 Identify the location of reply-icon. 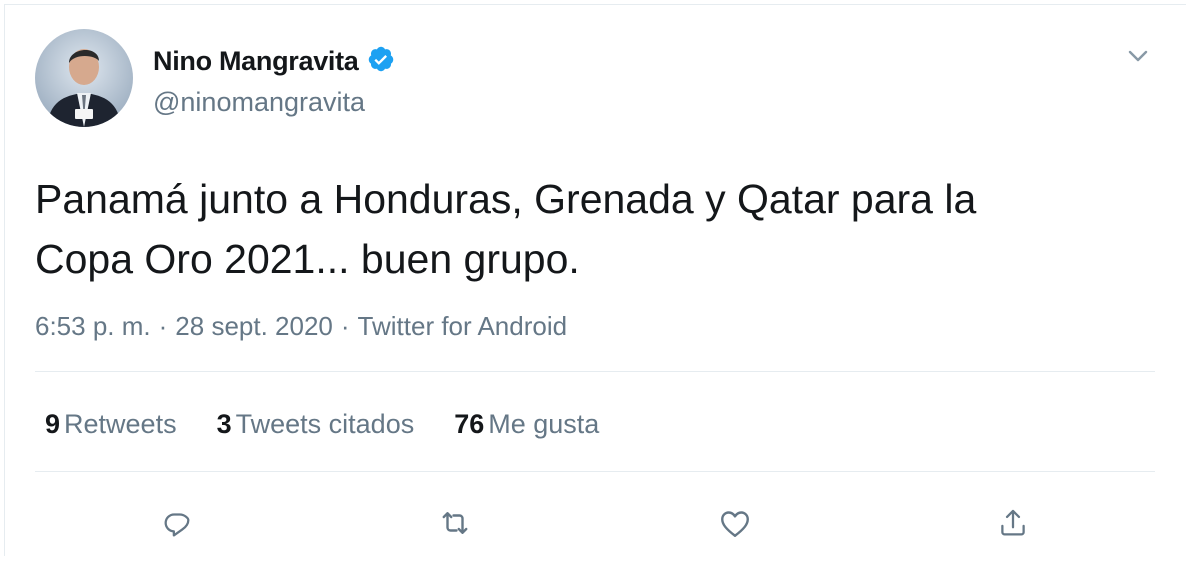
(177, 523).